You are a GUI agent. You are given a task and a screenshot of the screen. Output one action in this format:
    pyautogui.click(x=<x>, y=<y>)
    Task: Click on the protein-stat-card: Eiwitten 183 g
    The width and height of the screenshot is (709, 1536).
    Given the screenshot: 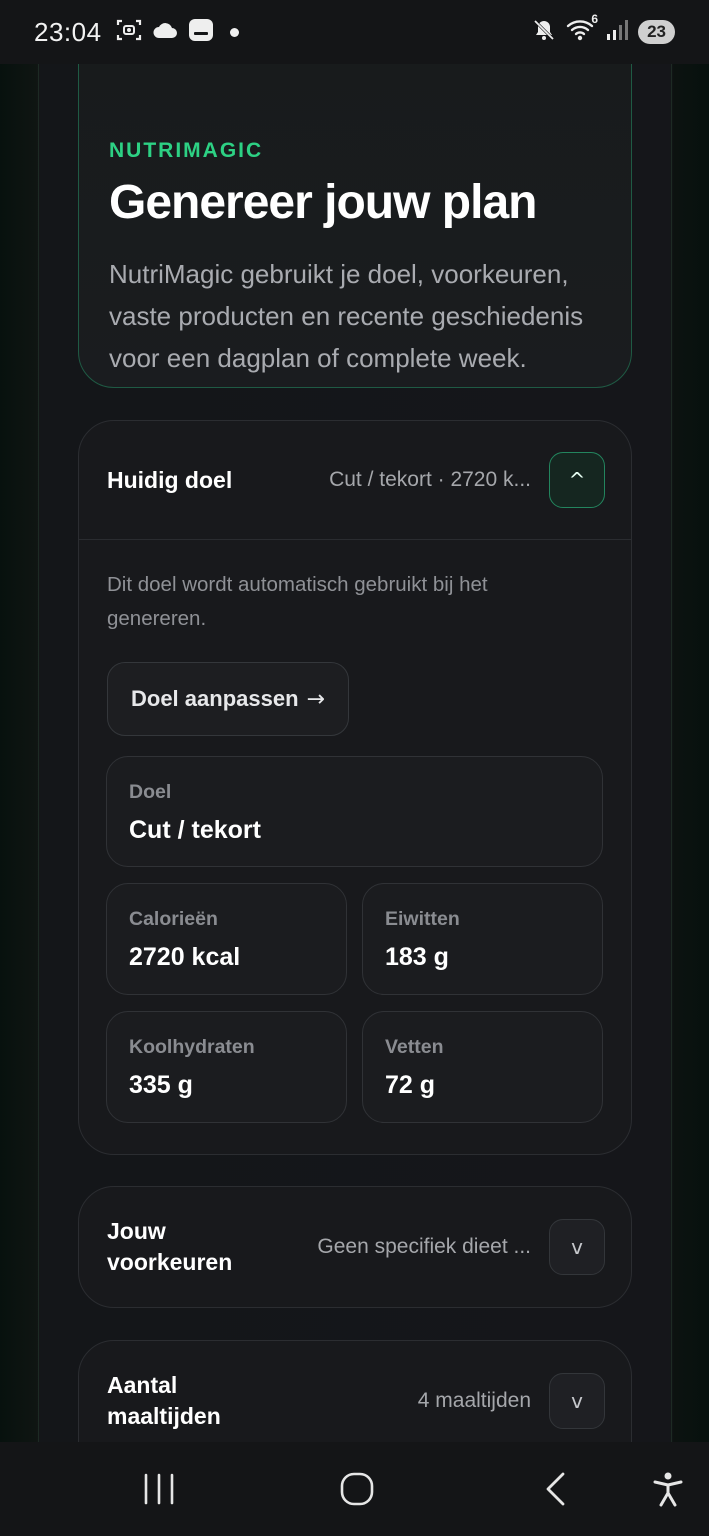 What is the action you would take?
    pyautogui.click(x=482, y=939)
    